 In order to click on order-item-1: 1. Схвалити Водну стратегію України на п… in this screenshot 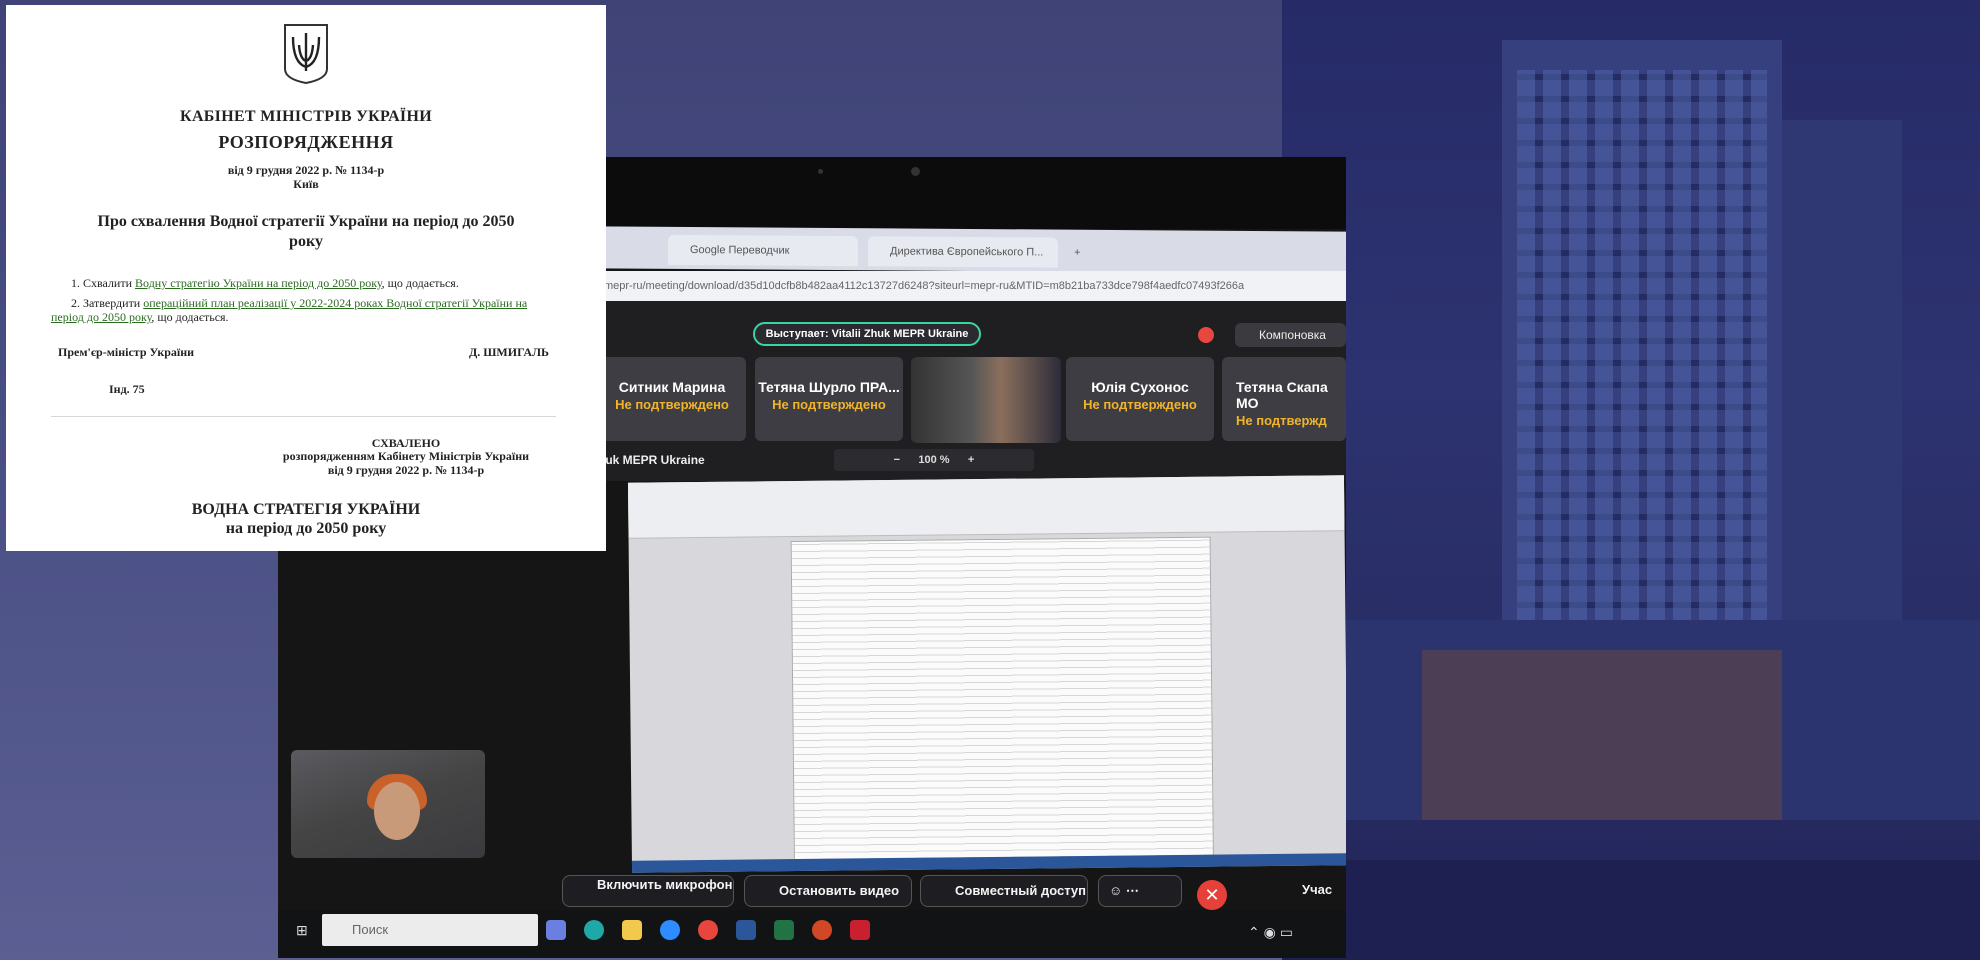, I will do `click(265, 283)`.